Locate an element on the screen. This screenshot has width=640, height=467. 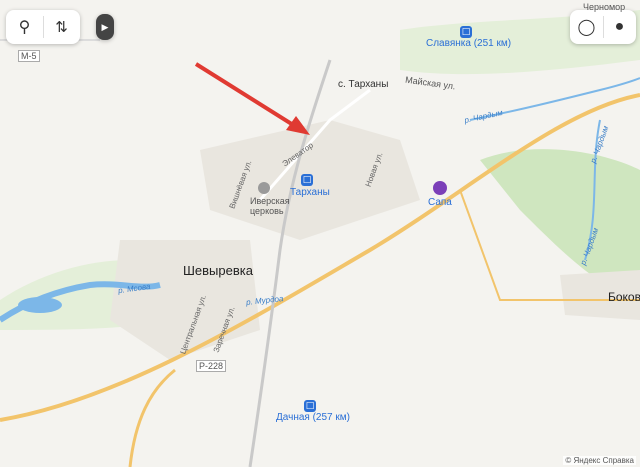
layers-group: ◯ ● is located at coordinates (603, 27).